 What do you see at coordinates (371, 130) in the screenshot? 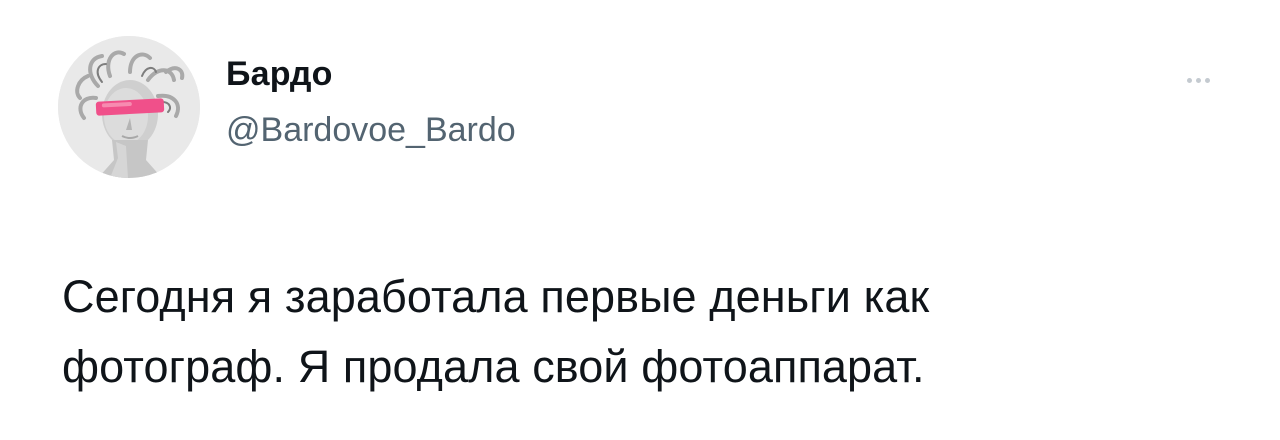
I see `user-handle: @Bardovoe_Bardo` at bounding box center [371, 130].